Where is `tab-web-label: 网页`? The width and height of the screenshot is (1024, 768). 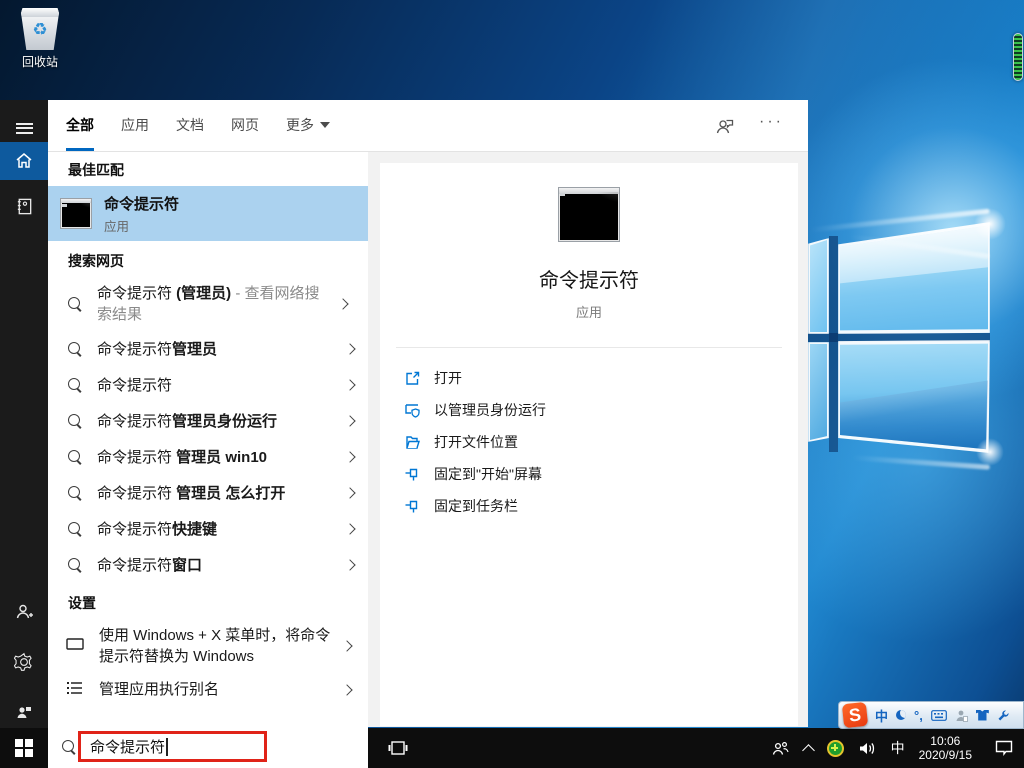
tab-web-label: 网页 is located at coordinates (245, 125).